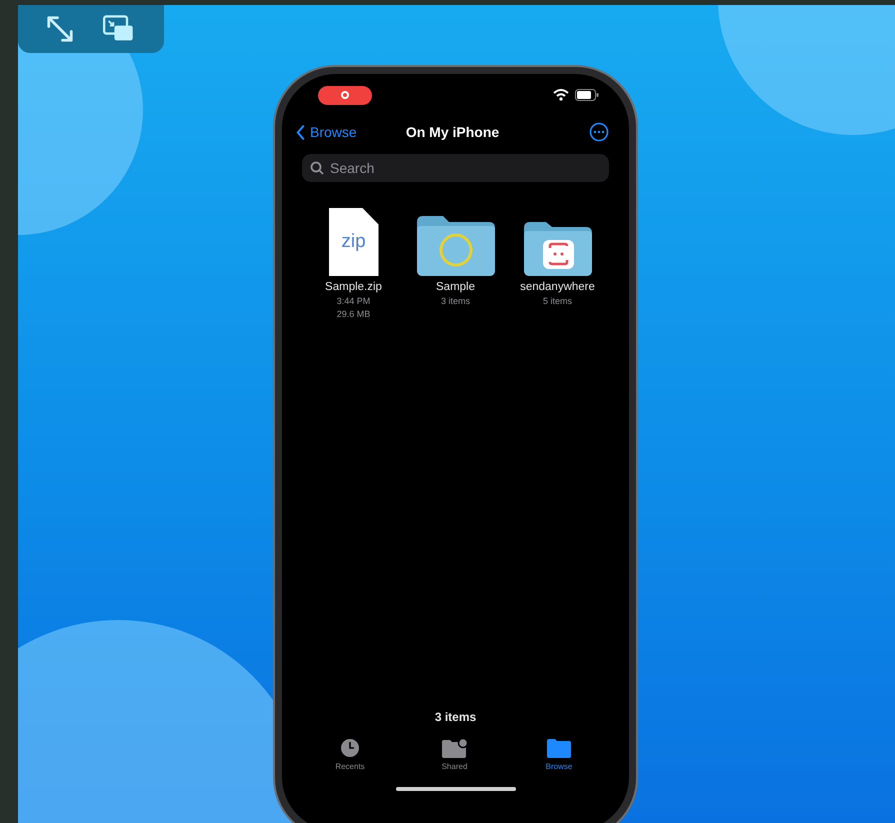 This screenshot has width=895, height=823. I want to click on zip-file-icon: zip, so click(353, 242).